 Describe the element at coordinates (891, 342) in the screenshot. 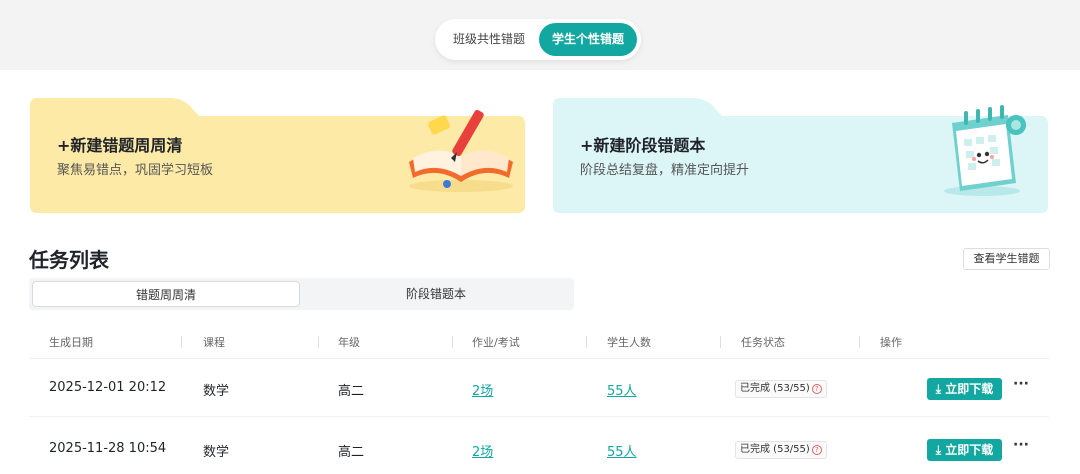

I see `column-actions: 操作` at that location.